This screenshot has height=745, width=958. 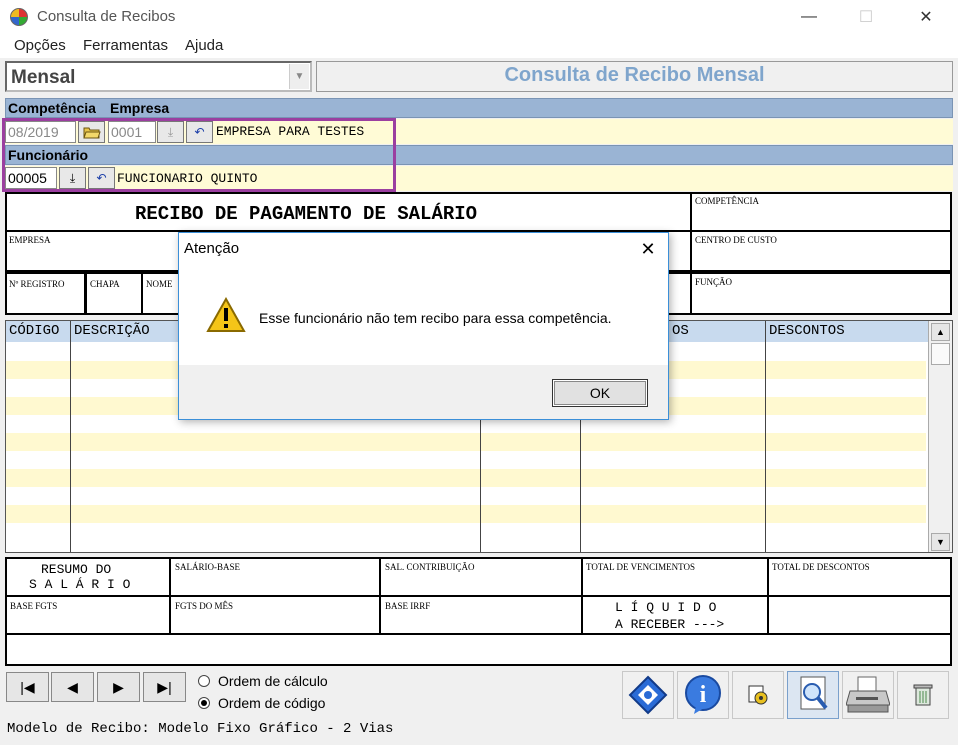 I want to click on liquido-box: L Í Q U I D O A RECEBER --->, so click(x=675, y=615).